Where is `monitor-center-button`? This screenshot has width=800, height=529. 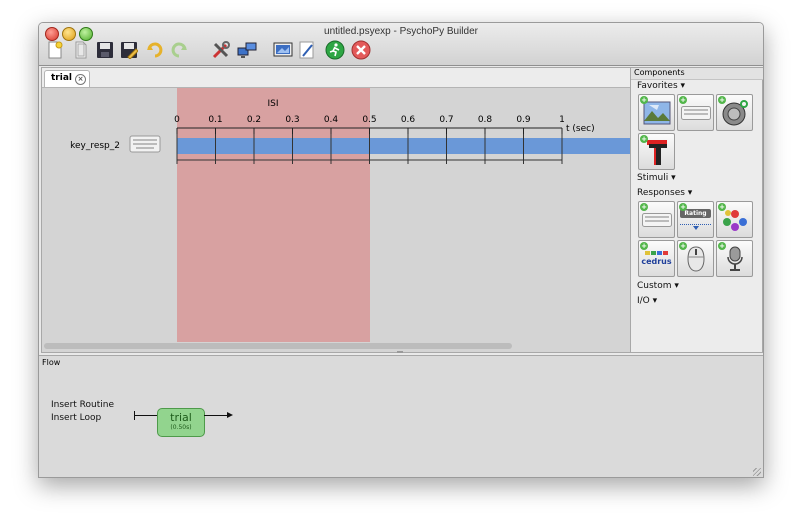 monitor-center-button is located at coordinates (247, 50).